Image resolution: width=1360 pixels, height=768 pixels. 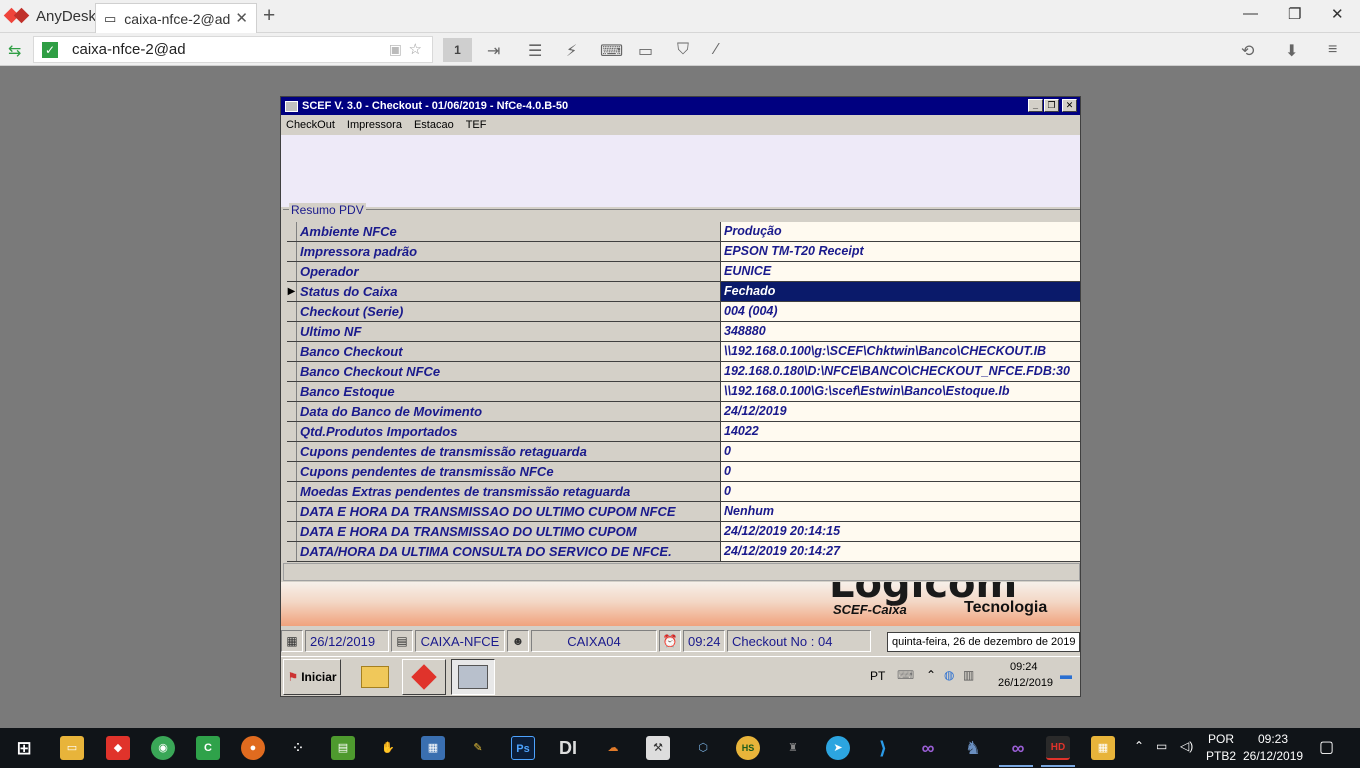 I want to click on chrome-icon: ◉, so click(x=163, y=748).